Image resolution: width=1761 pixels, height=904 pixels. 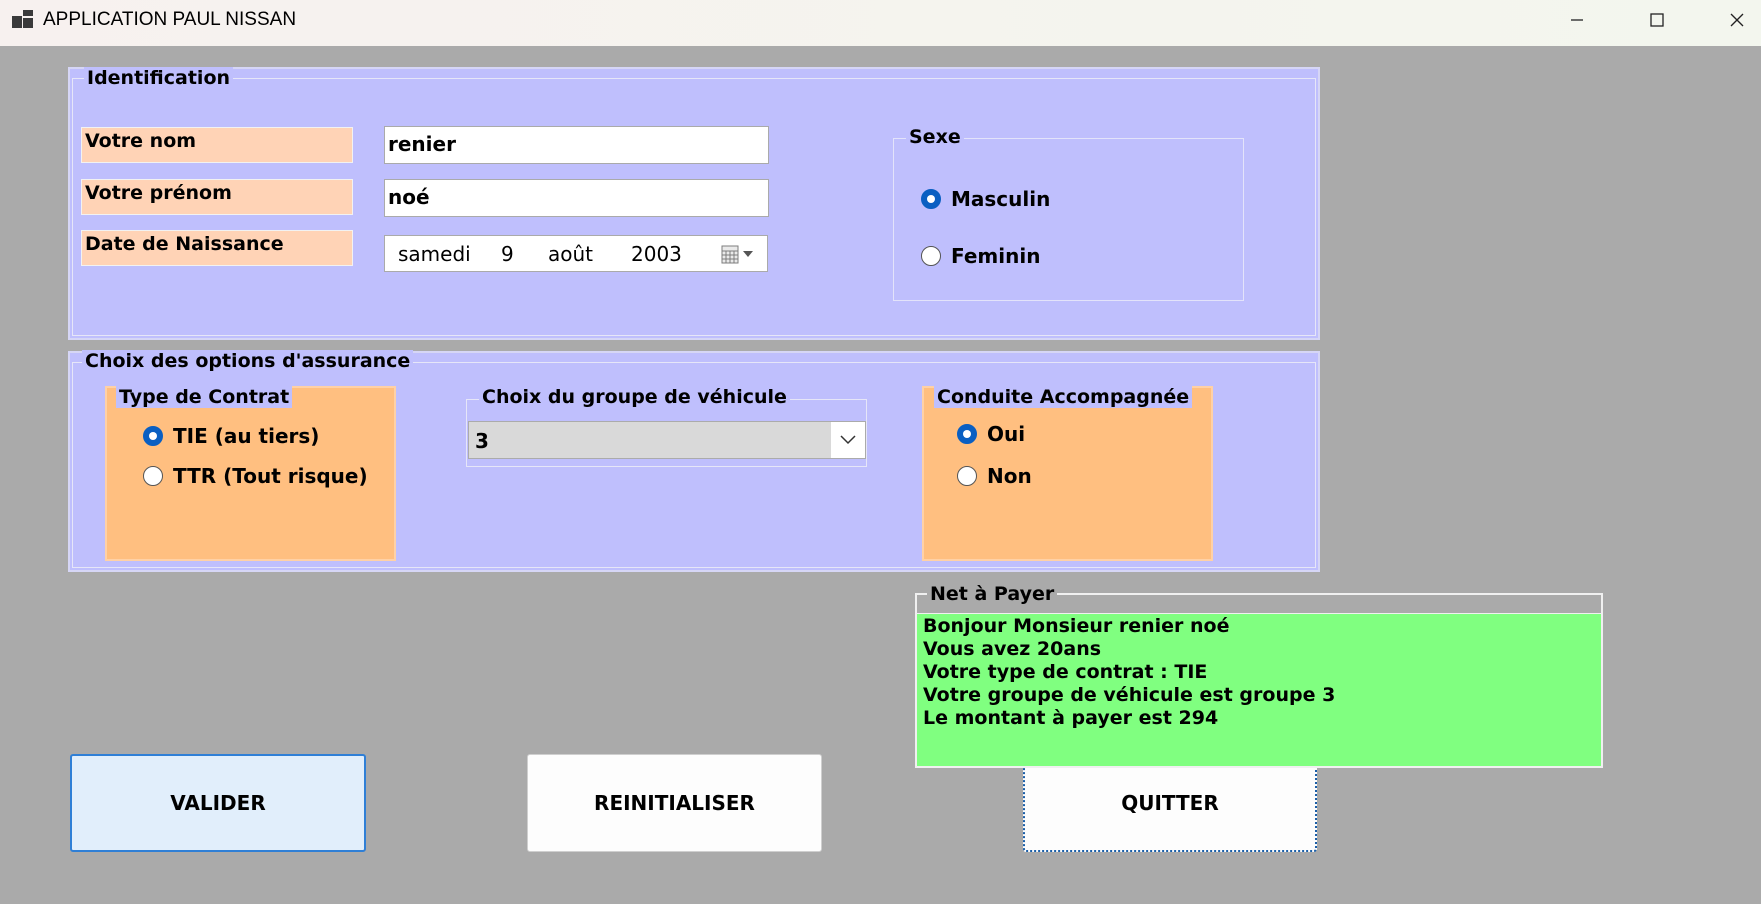 I want to click on oui-label: Oui, so click(x=1006, y=434).